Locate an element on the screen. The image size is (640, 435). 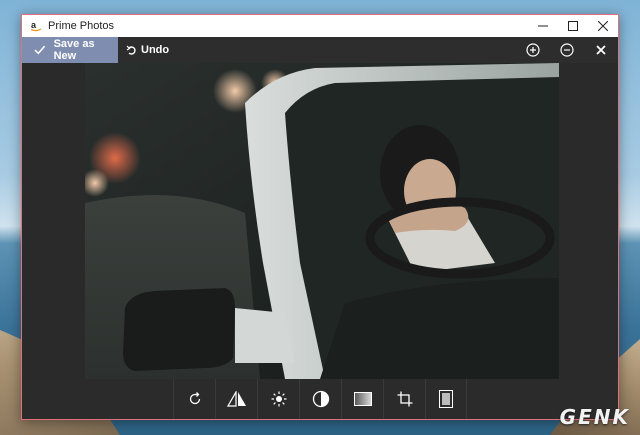
save-as-new-button: Save as New is located at coordinates (70, 50).